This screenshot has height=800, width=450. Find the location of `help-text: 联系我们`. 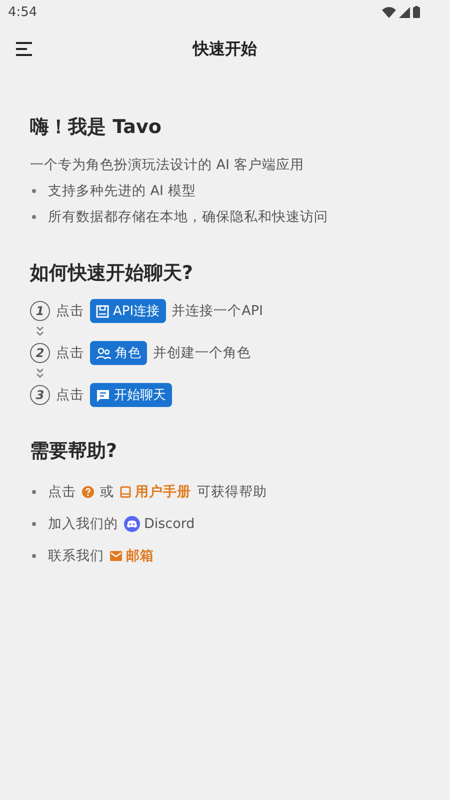

help-text: 联系我们 is located at coordinates (76, 556).